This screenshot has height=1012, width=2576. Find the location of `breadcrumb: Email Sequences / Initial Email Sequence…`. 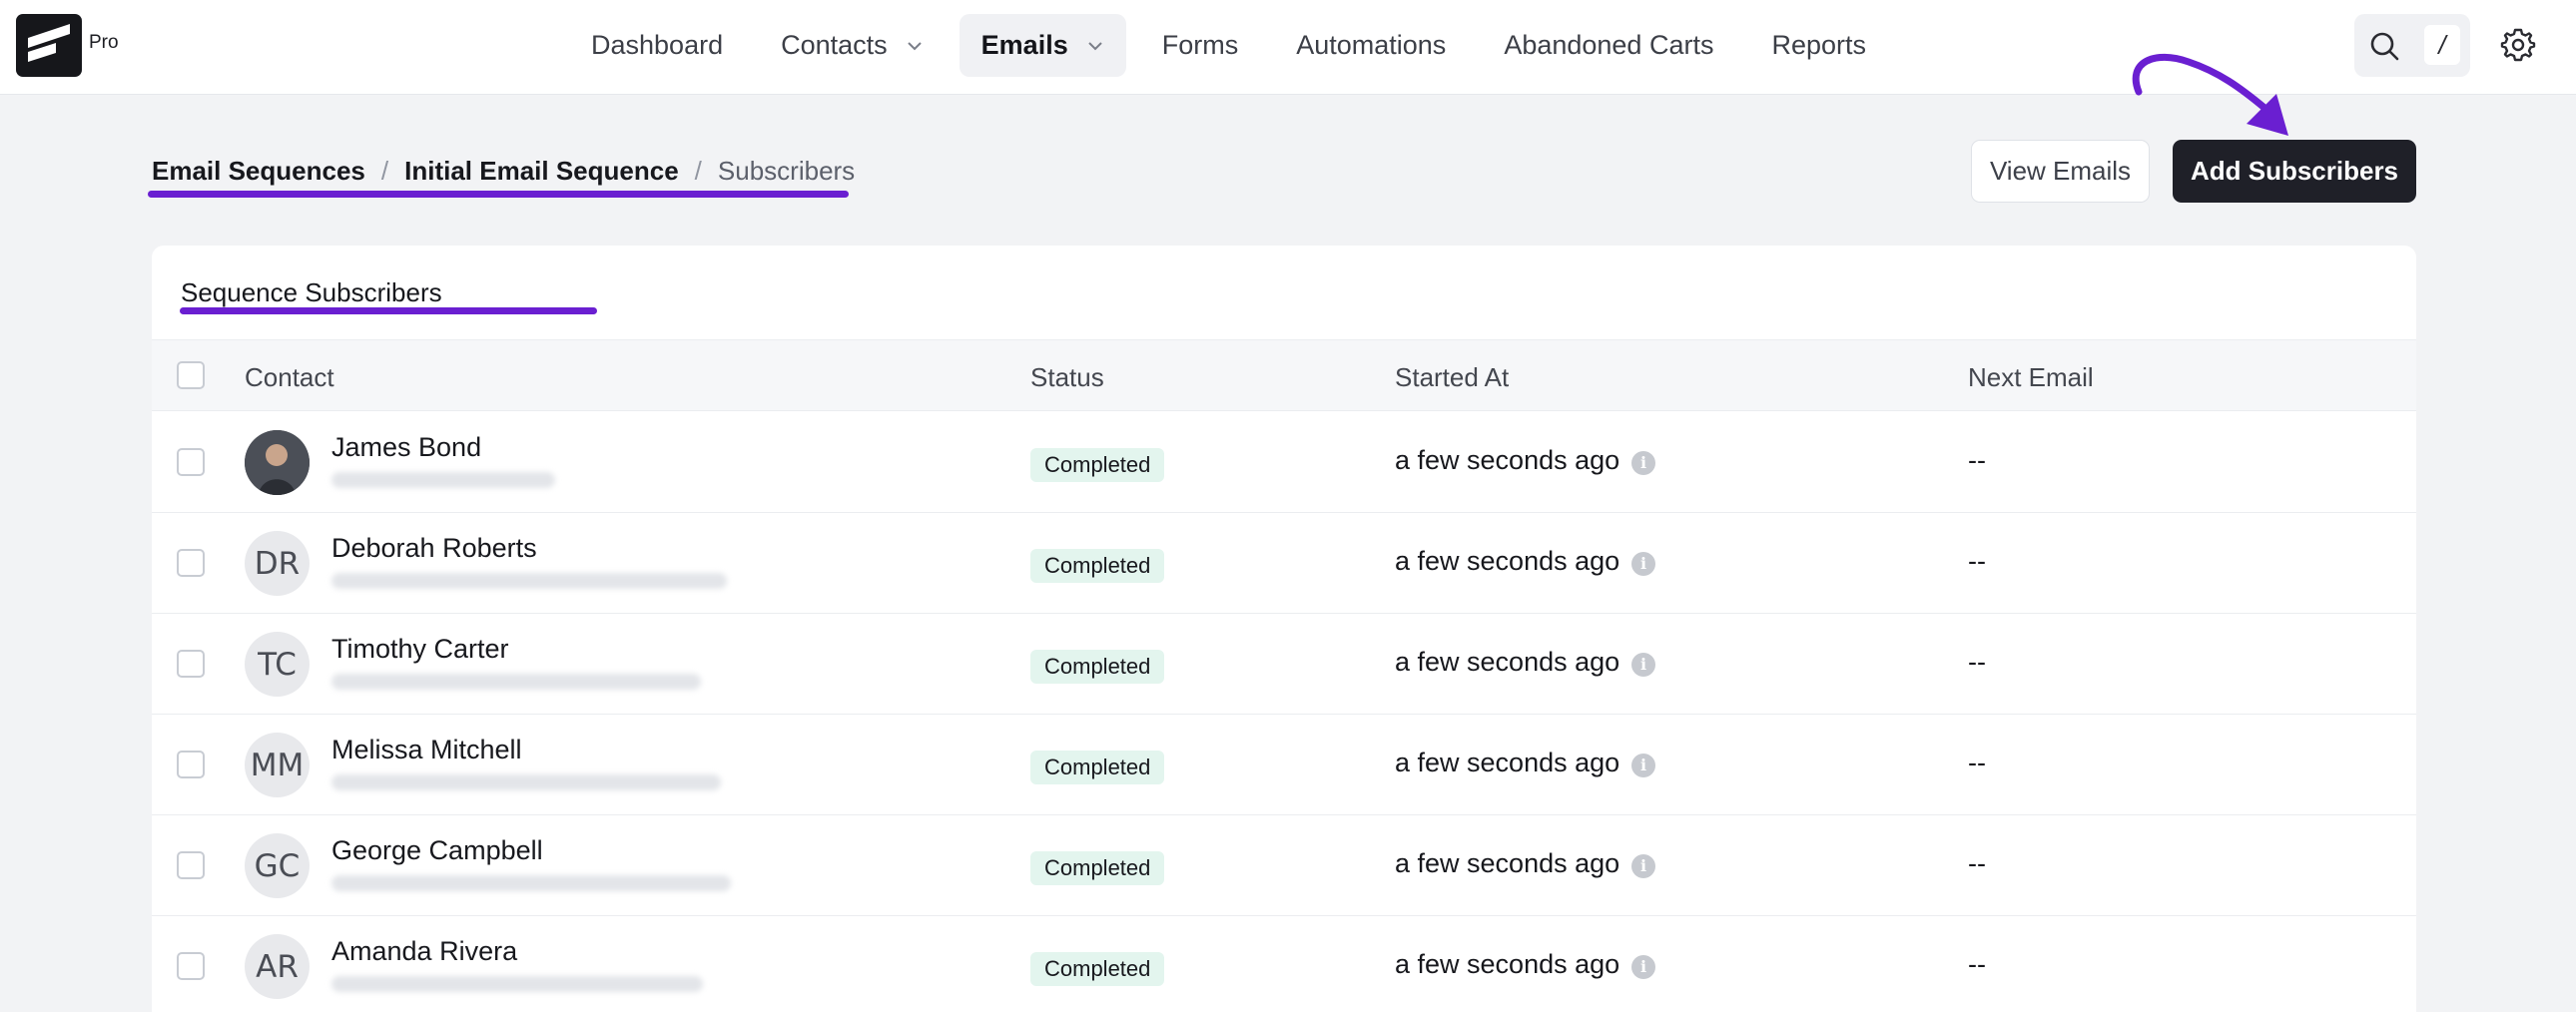

breadcrumb: Email Sequences / Initial Email Sequence… is located at coordinates (503, 171).